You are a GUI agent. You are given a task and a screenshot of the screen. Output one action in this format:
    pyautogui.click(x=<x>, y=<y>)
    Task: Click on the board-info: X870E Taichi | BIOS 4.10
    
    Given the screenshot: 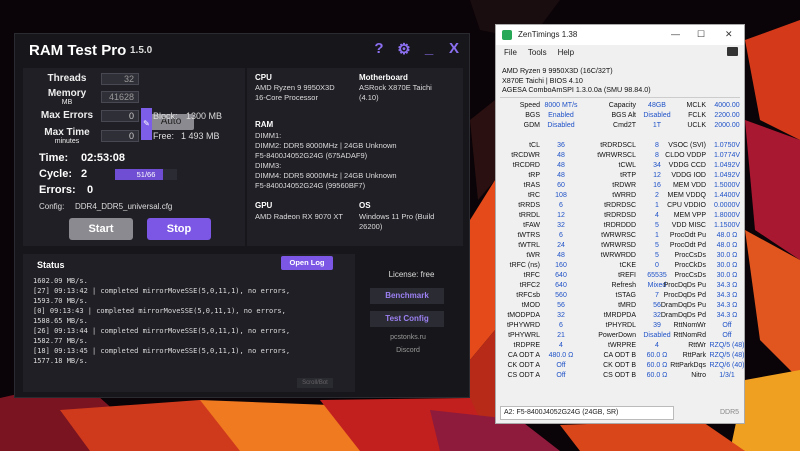 What is the action you would take?
    pyautogui.click(x=542, y=80)
    